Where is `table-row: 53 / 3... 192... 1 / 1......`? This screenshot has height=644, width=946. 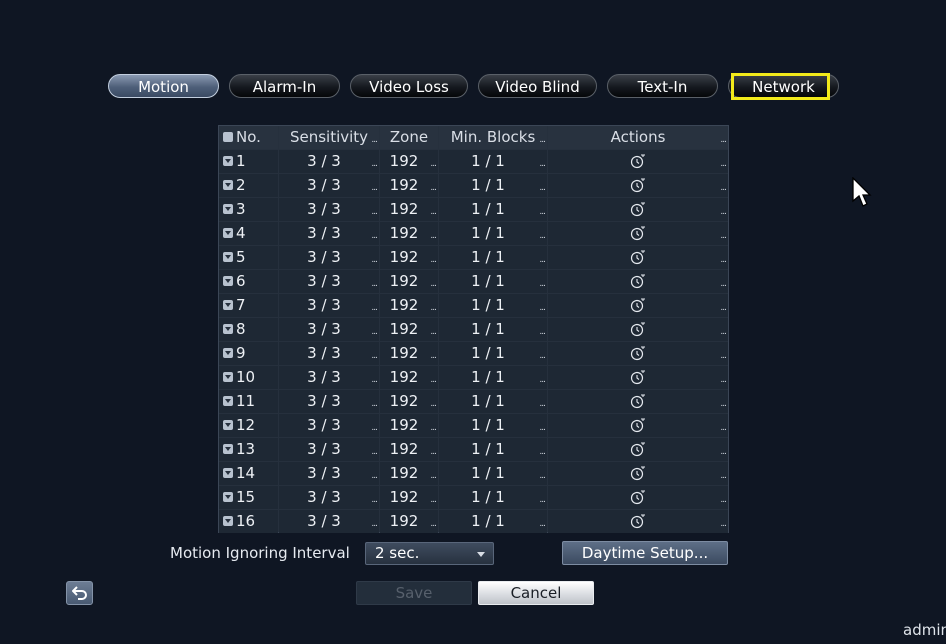 table-row: 53 / 3... 192... 1 / 1...... is located at coordinates (473, 257).